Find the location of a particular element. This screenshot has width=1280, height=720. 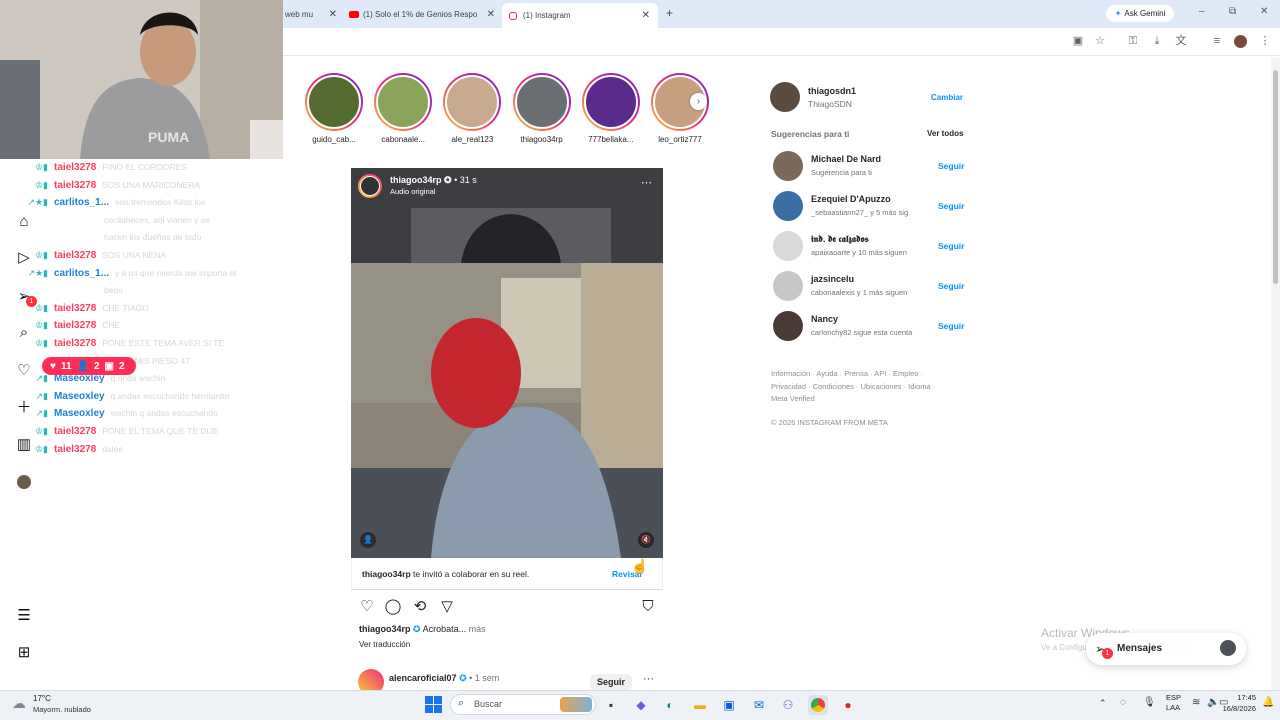

stories-next-button: › is located at coordinates (698, 101).